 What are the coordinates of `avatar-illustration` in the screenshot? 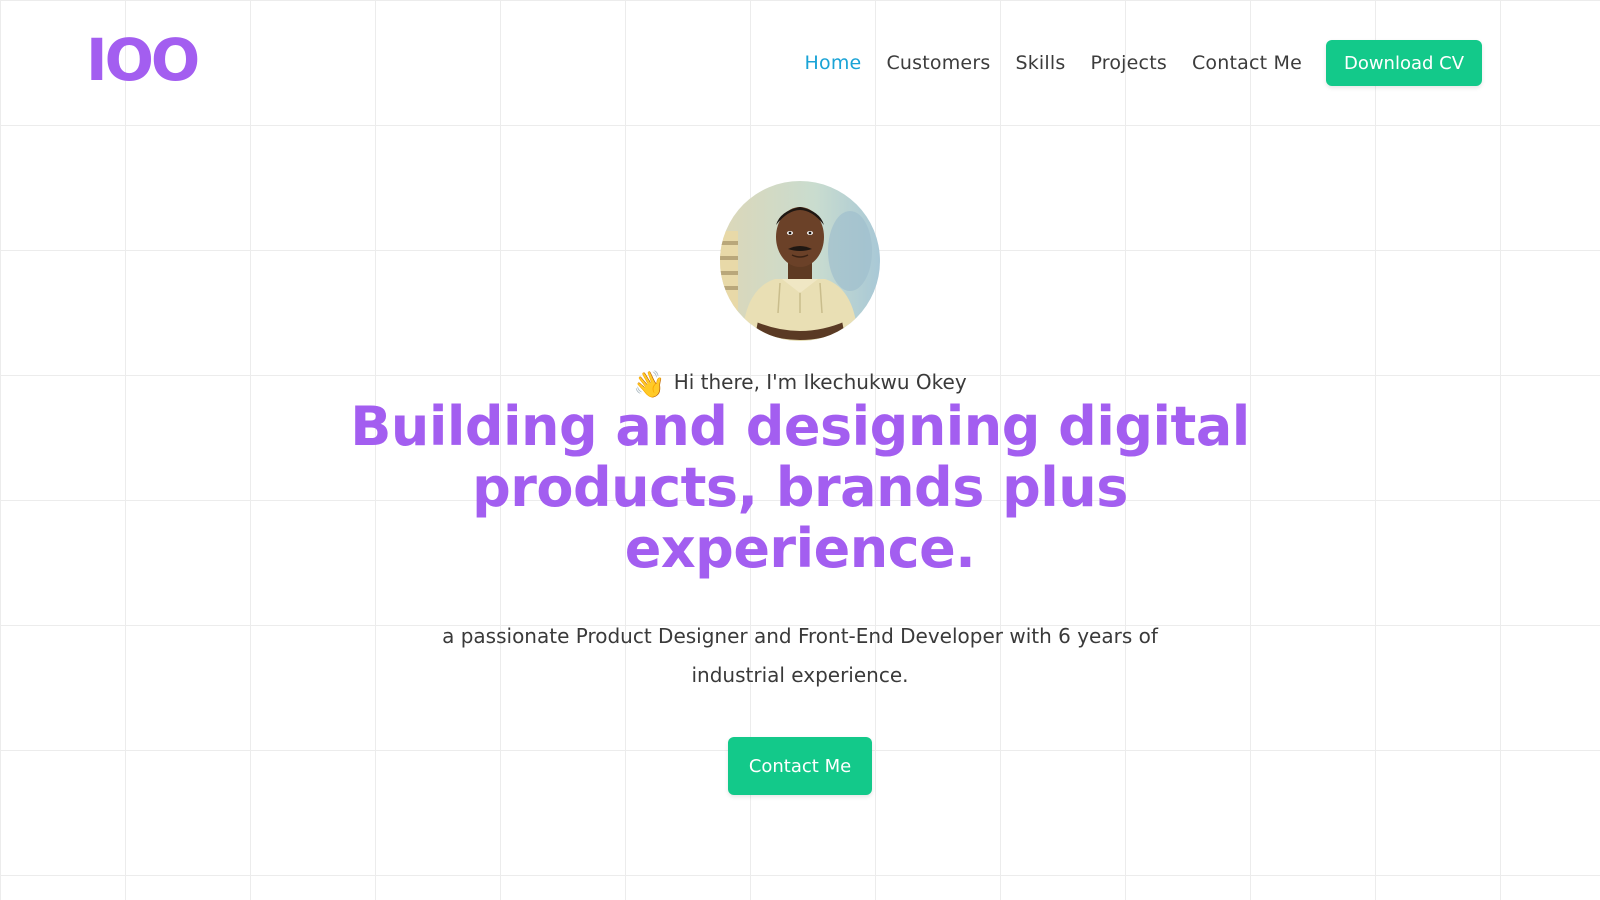 It's located at (800, 261).